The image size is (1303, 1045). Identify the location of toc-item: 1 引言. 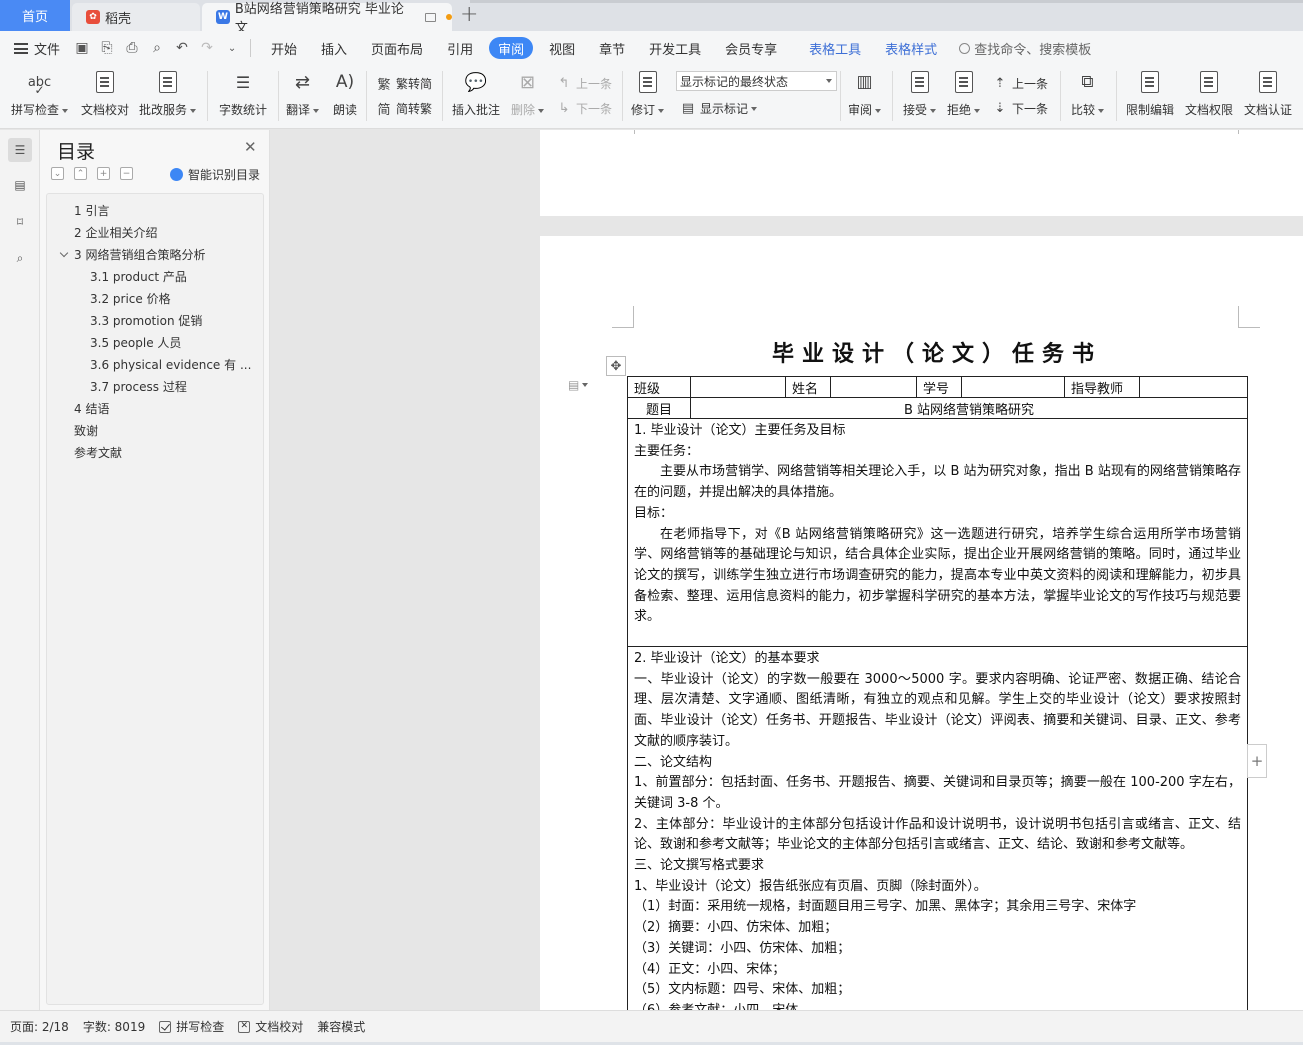
(91, 210).